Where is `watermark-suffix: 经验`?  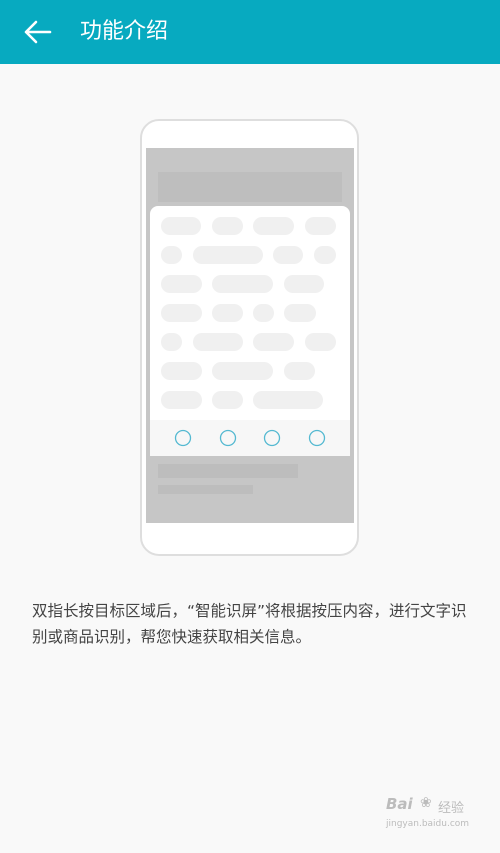
watermark-suffix: 经验 is located at coordinates (451, 808).